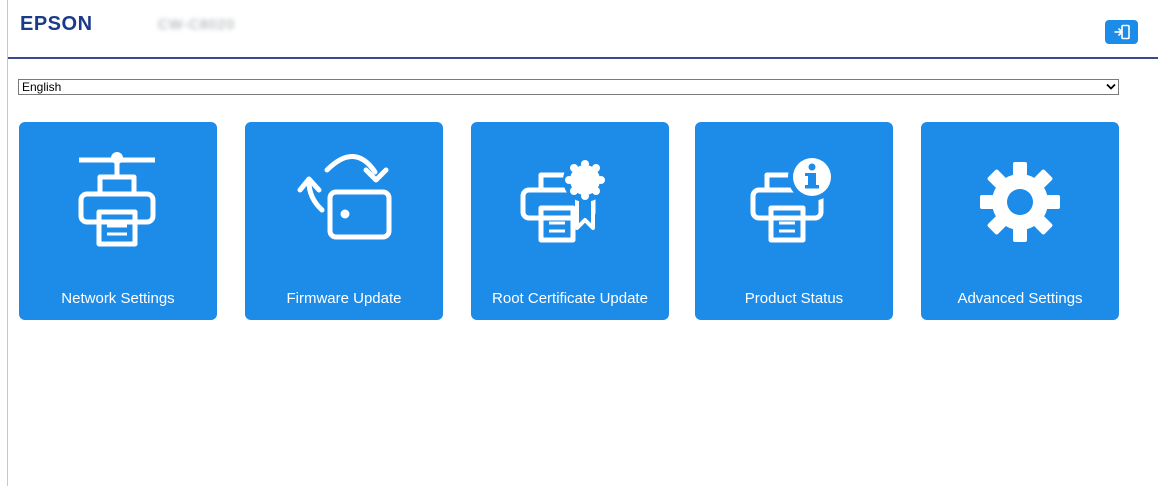 The height and width of the screenshot is (486, 1158). What do you see at coordinates (570, 298) in the screenshot?
I see `tile-label: Root Certificate Update` at bounding box center [570, 298].